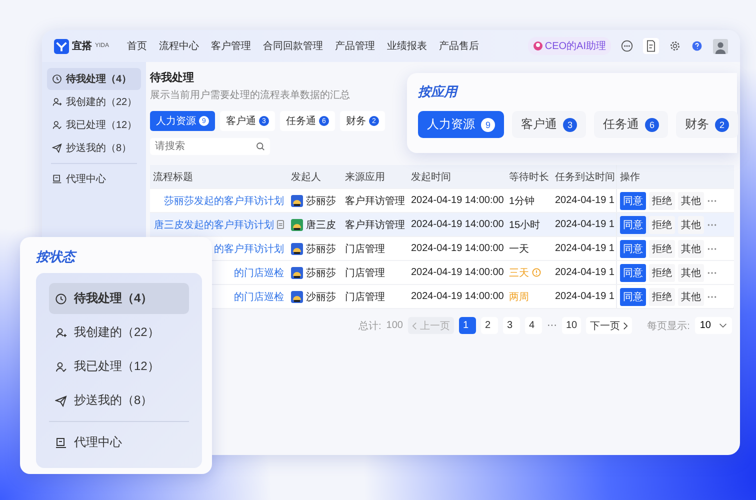 This screenshot has height=500, width=756. What do you see at coordinates (321, 225) in the screenshot?
I see `initiator-name: 唐三皮` at bounding box center [321, 225].